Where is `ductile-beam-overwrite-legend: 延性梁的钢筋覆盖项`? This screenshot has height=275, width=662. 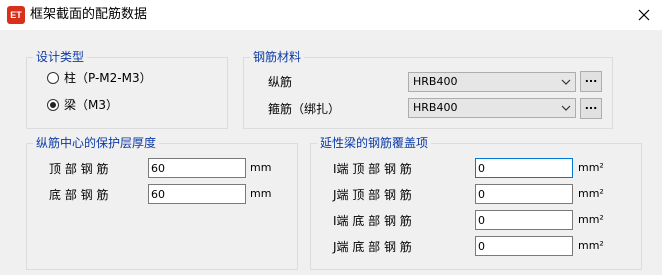
ductile-beam-overwrite-legend: 延性梁的钢筋覆盖项 is located at coordinates (374, 143).